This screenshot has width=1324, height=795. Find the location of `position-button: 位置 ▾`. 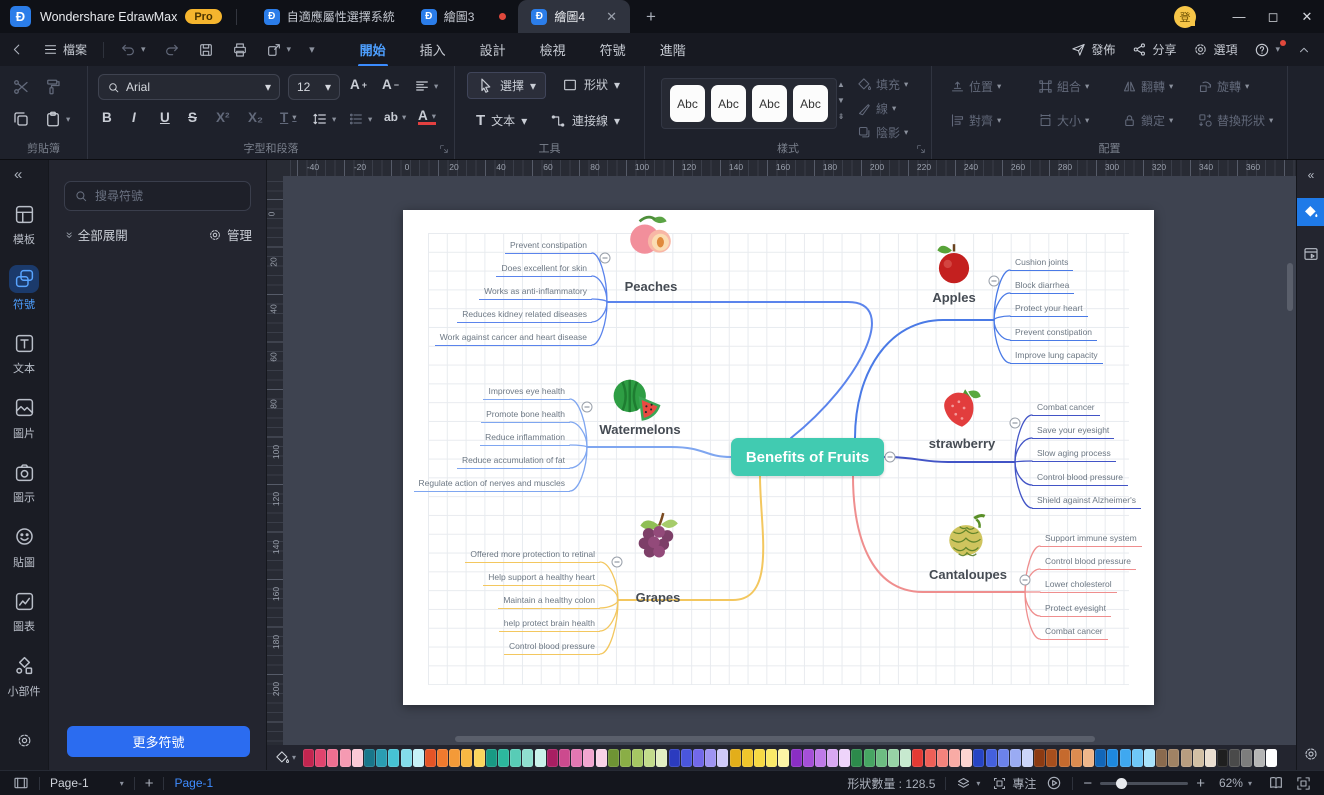

position-button: 位置 ▾ is located at coordinates (975, 86).